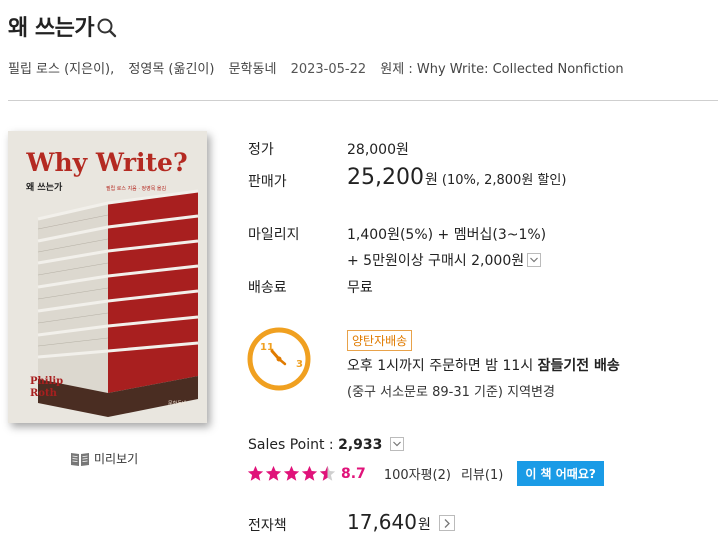  Describe the element at coordinates (267, 182) in the screenshot. I see `sale-price-label: 판매가` at that location.